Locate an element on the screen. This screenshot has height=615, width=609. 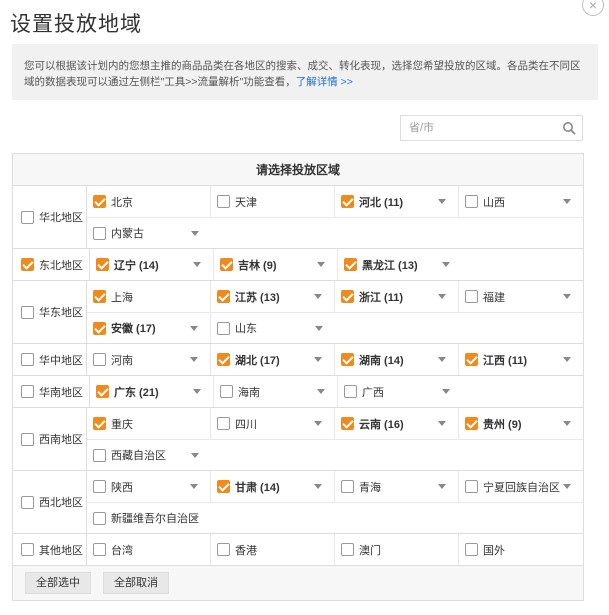
province-checkbox-item: 青海 is located at coordinates (397, 486).